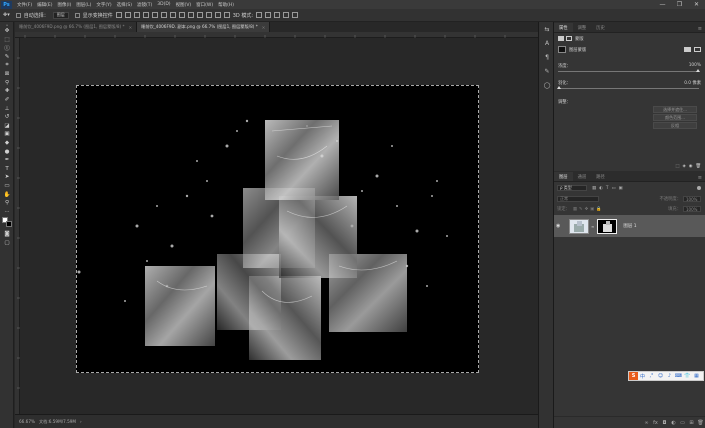  Describe the element at coordinates (613, 188) in the screenshot. I see `filter-shape-icon: ▭` at that location.